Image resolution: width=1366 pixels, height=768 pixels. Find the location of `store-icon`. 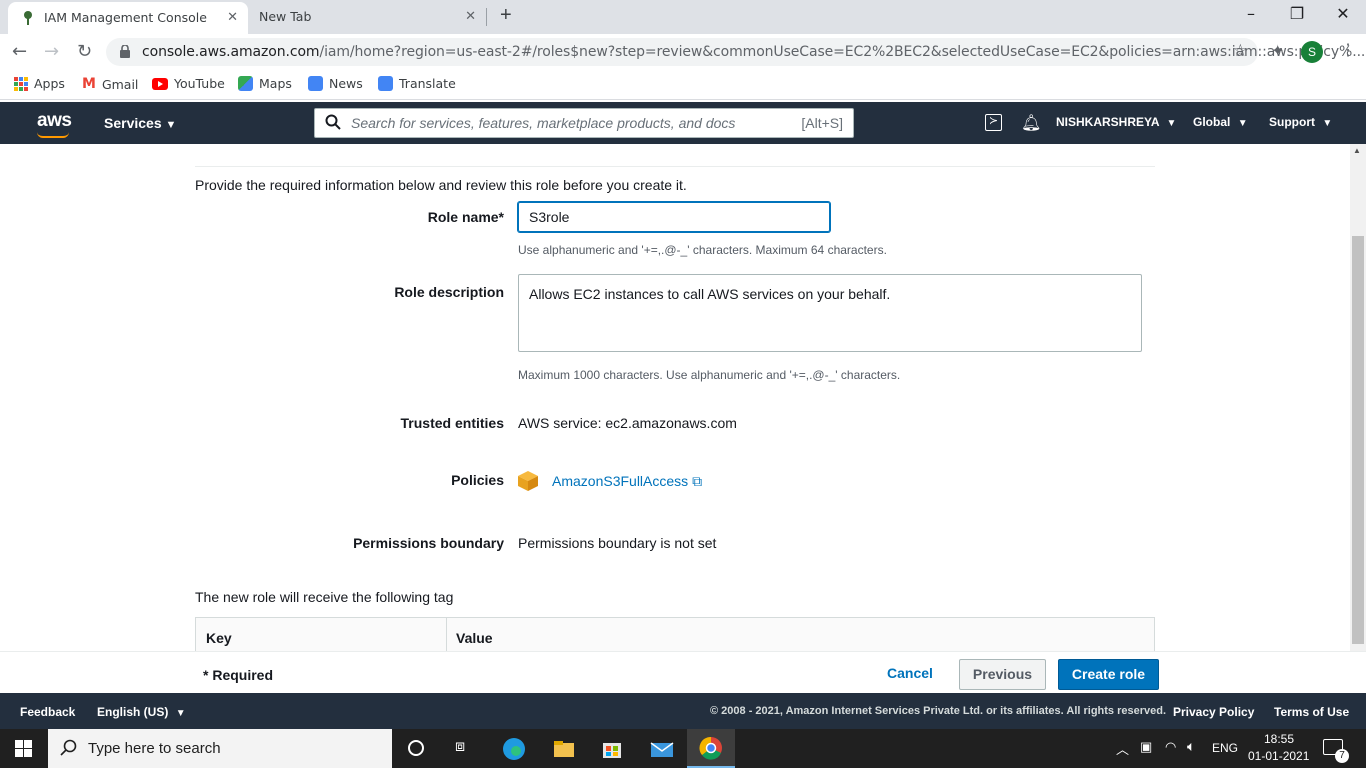

store-icon is located at coordinates (612, 749).